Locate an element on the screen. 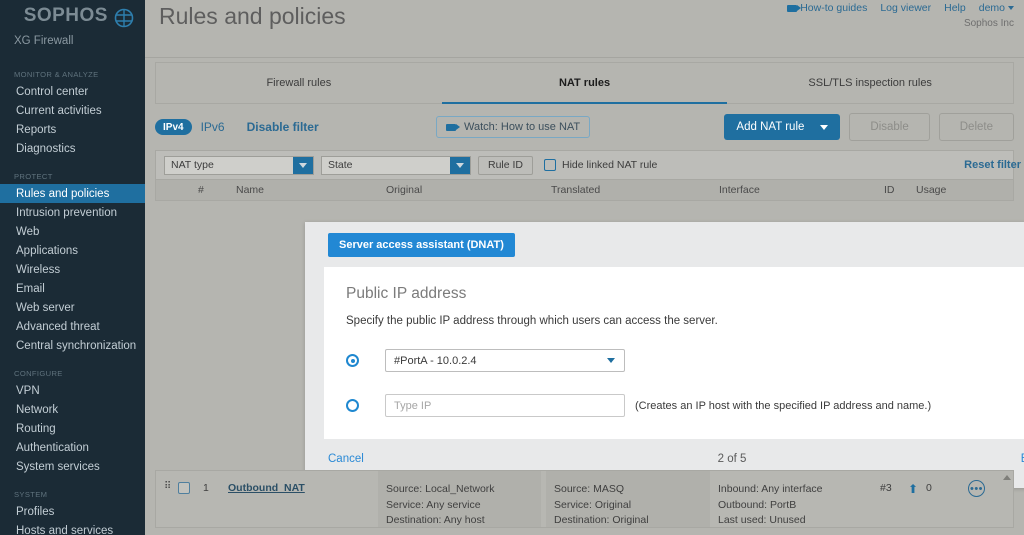 The width and height of the screenshot is (1024, 535). nat-type-value: NAT type is located at coordinates (192, 165).